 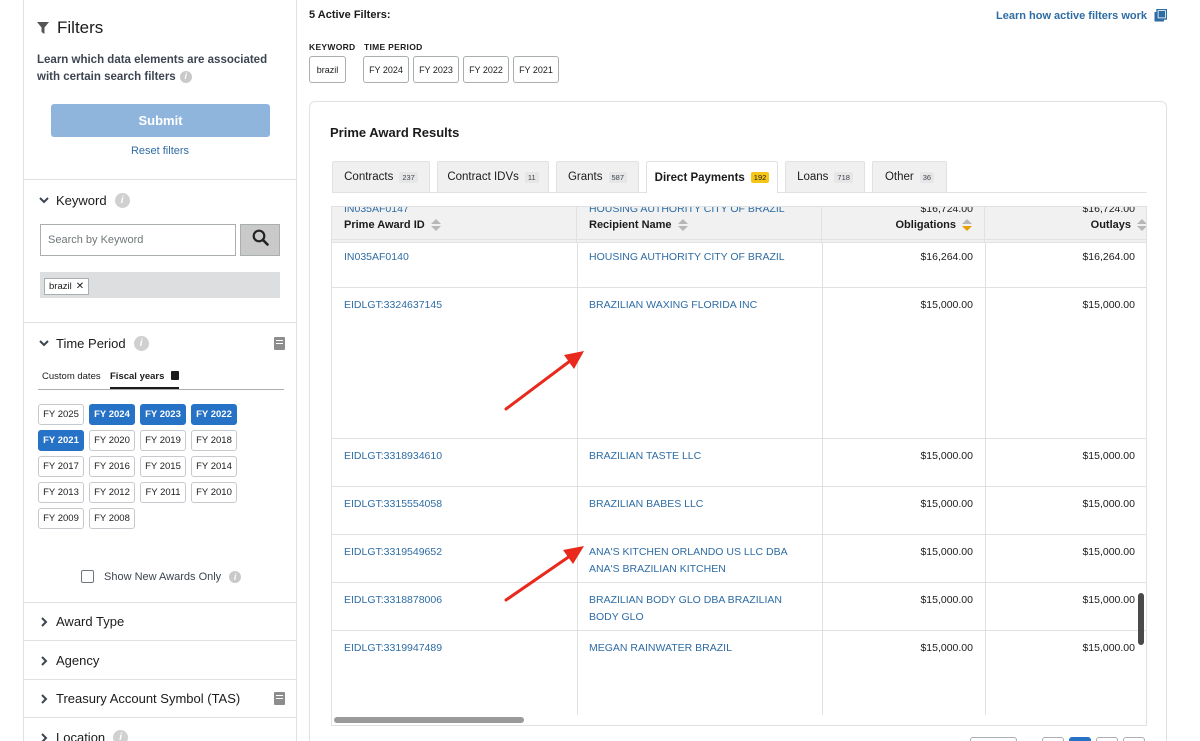 What do you see at coordinates (456, 257) in the screenshot?
I see `award-id-link: IN035AF0140` at bounding box center [456, 257].